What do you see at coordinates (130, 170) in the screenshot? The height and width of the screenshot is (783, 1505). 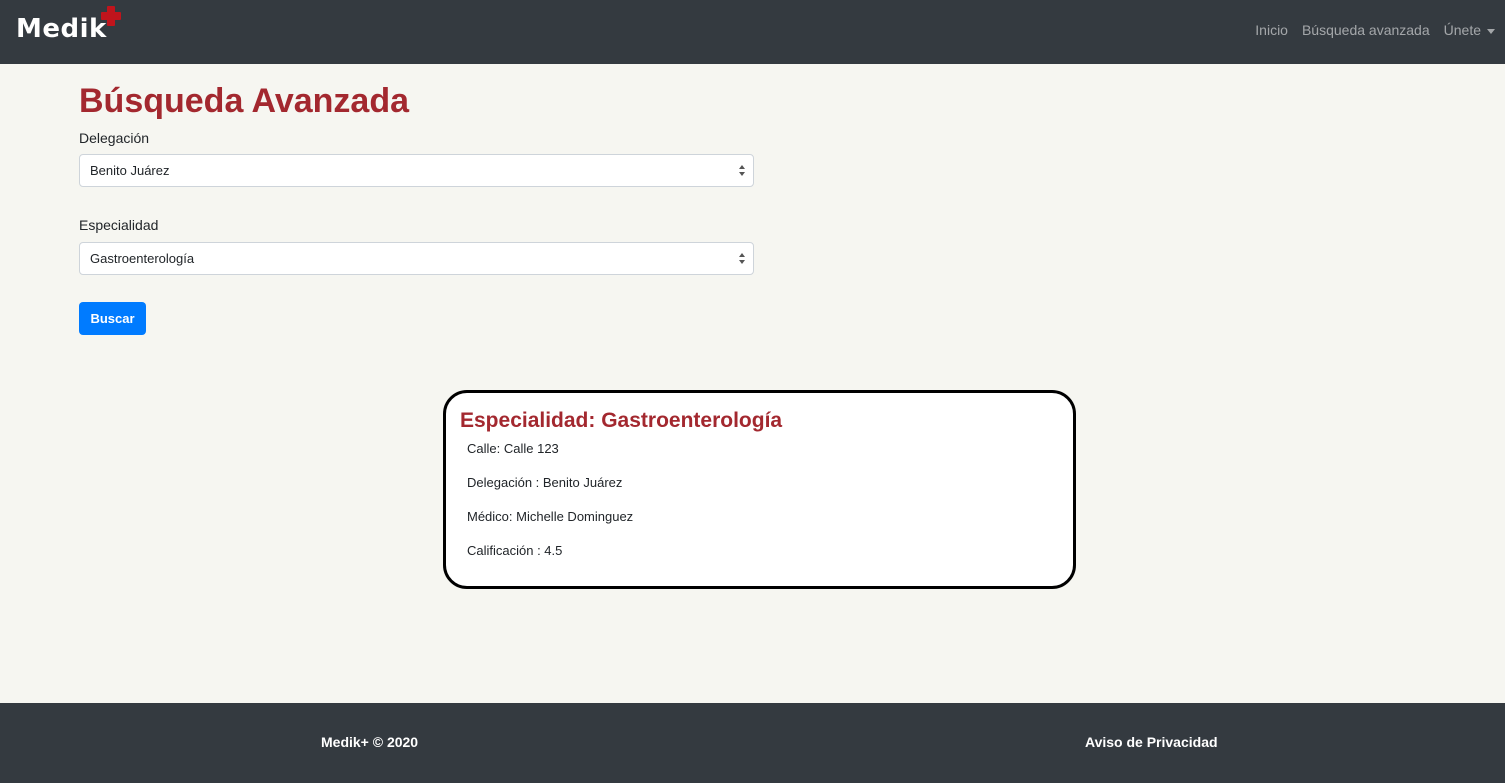 I see `delegacion-selected-value: Benito Juárez` at bounding box center [130, 170].